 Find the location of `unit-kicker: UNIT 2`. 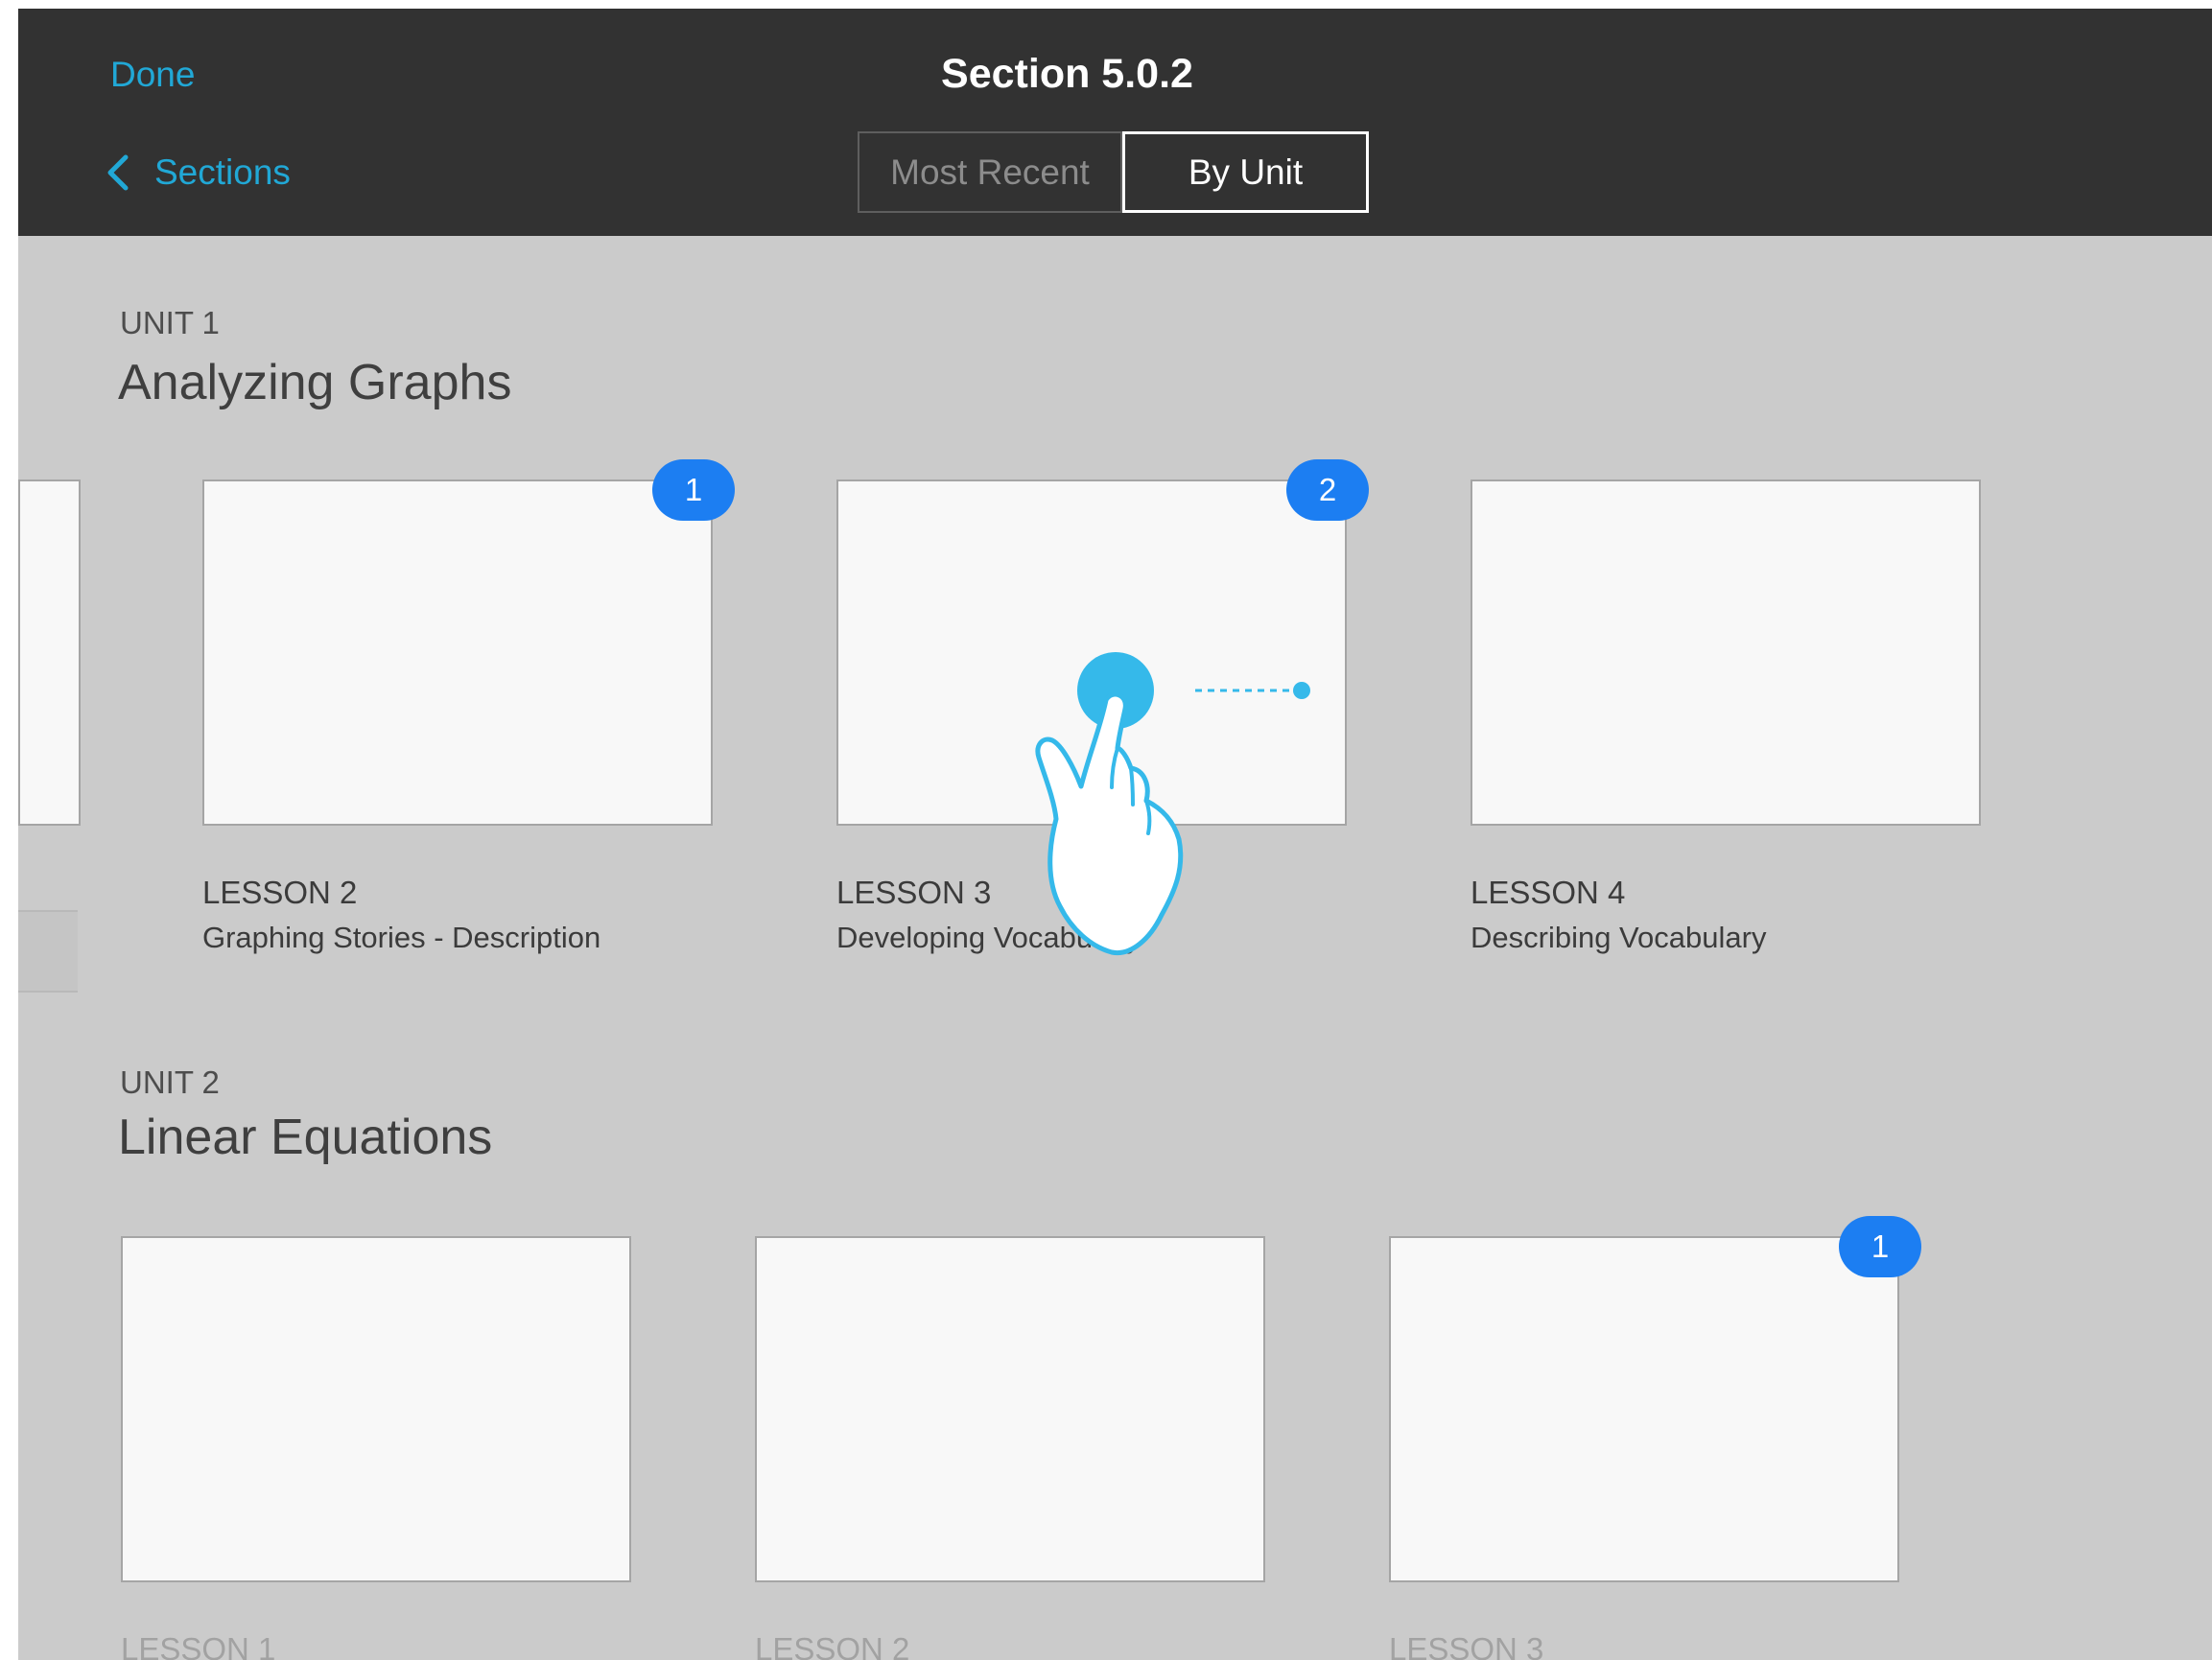

unit-kicker: UNIT 2 is located at coordinates (170, 1082).